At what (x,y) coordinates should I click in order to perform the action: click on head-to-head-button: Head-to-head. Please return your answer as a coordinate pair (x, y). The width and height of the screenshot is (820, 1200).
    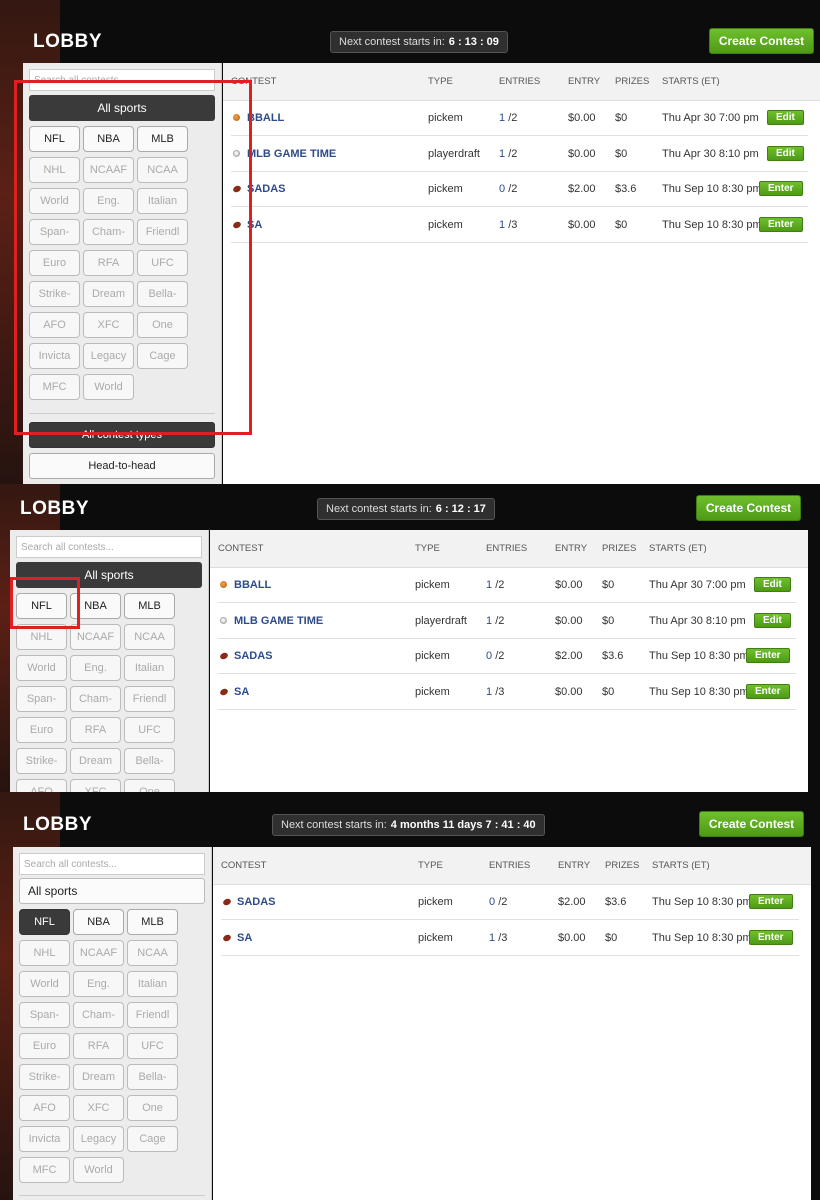
    Looking at the image, I should click on (122, 466).